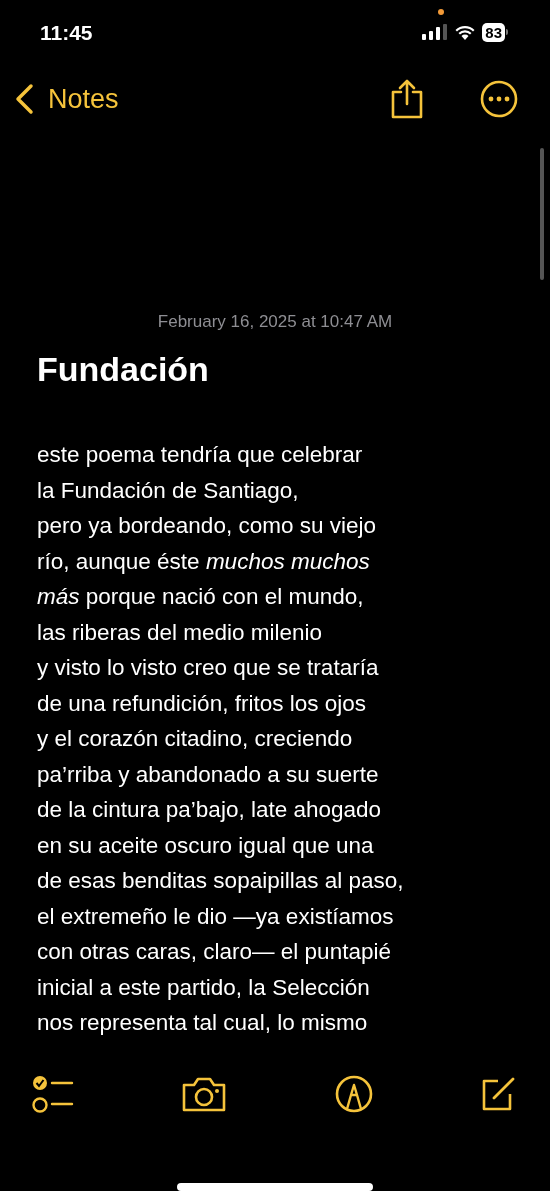 The image size is (550, 1191). What do you see at coordinates (206, 526) in the screenshot?
I see `note-text-line: pero ya bordeando, como su viejo` at bounding box center [206, 526].